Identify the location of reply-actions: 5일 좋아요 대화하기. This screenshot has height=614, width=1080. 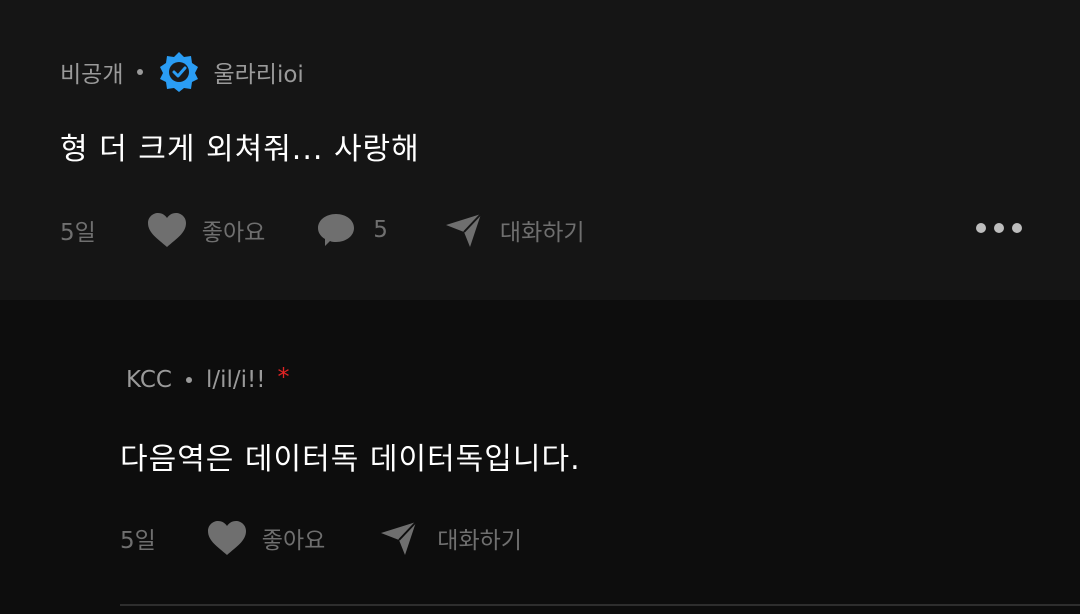
(321, 538).